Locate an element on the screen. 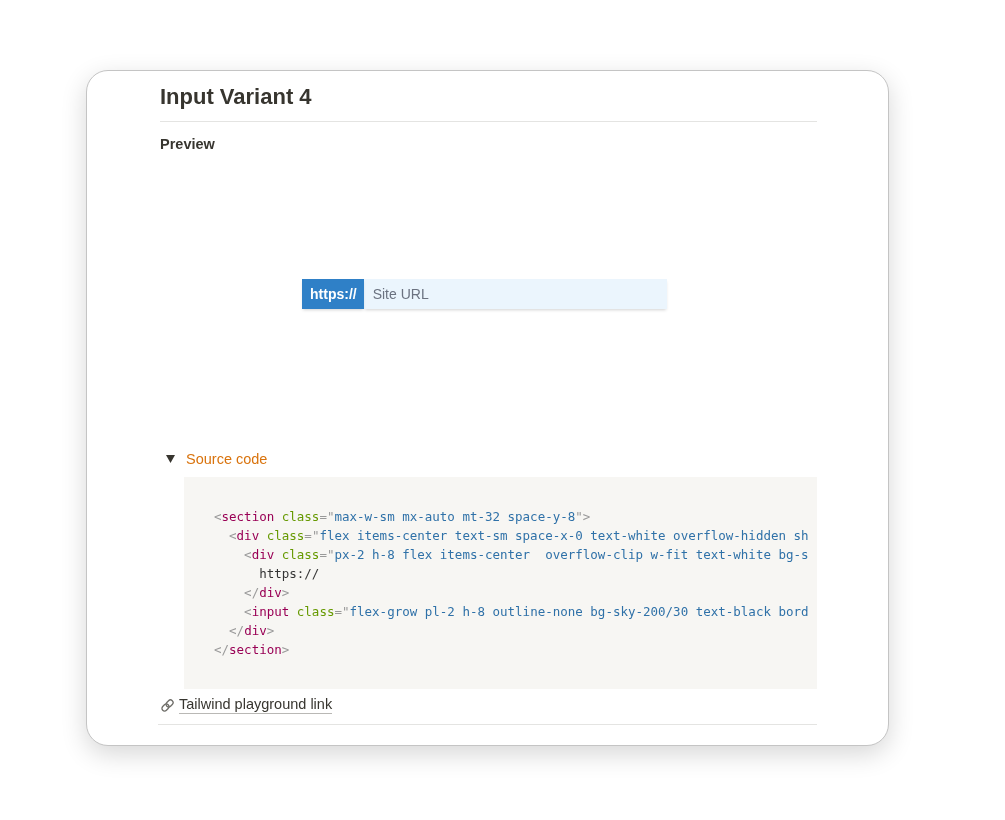 The height and width of the screenshot is (820, 1005). site-url-input: Site URL is located at coordinates (515, 294).